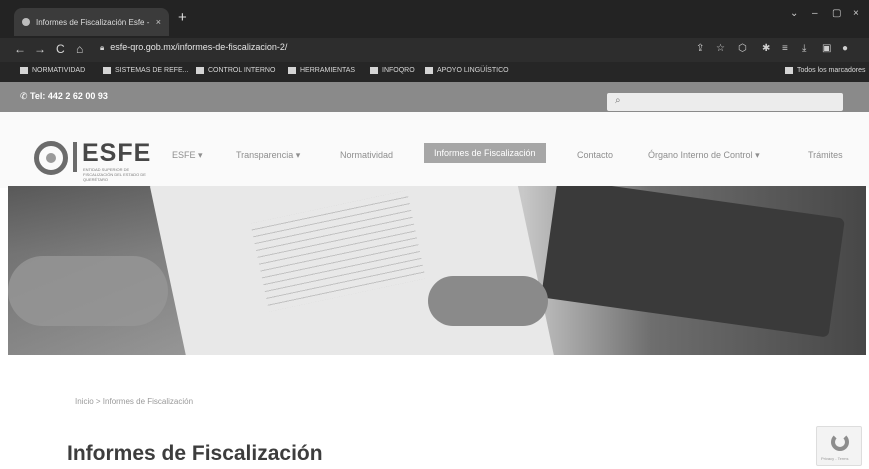  What do you see at coordinates (826, 48) in the screenshot?
I see `sidebar-icon: ▣` at bounding box center [826, 48].